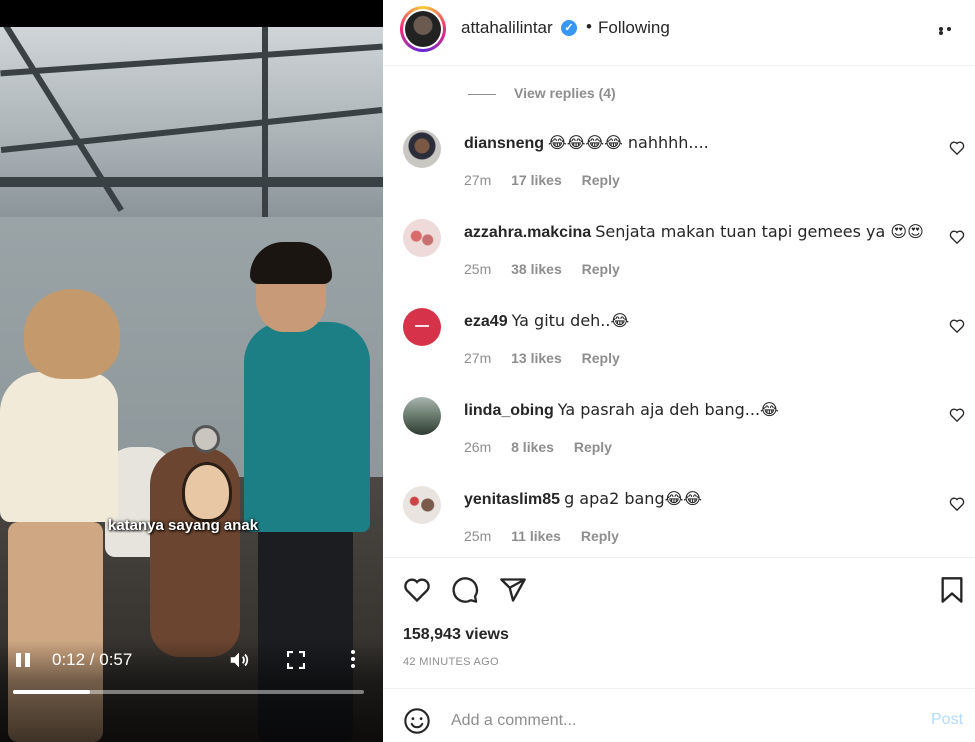  What do you see at coordinates (296, 660) in the screenshot?
I see `fullscreen-icon` at bounding box center [296, 660].